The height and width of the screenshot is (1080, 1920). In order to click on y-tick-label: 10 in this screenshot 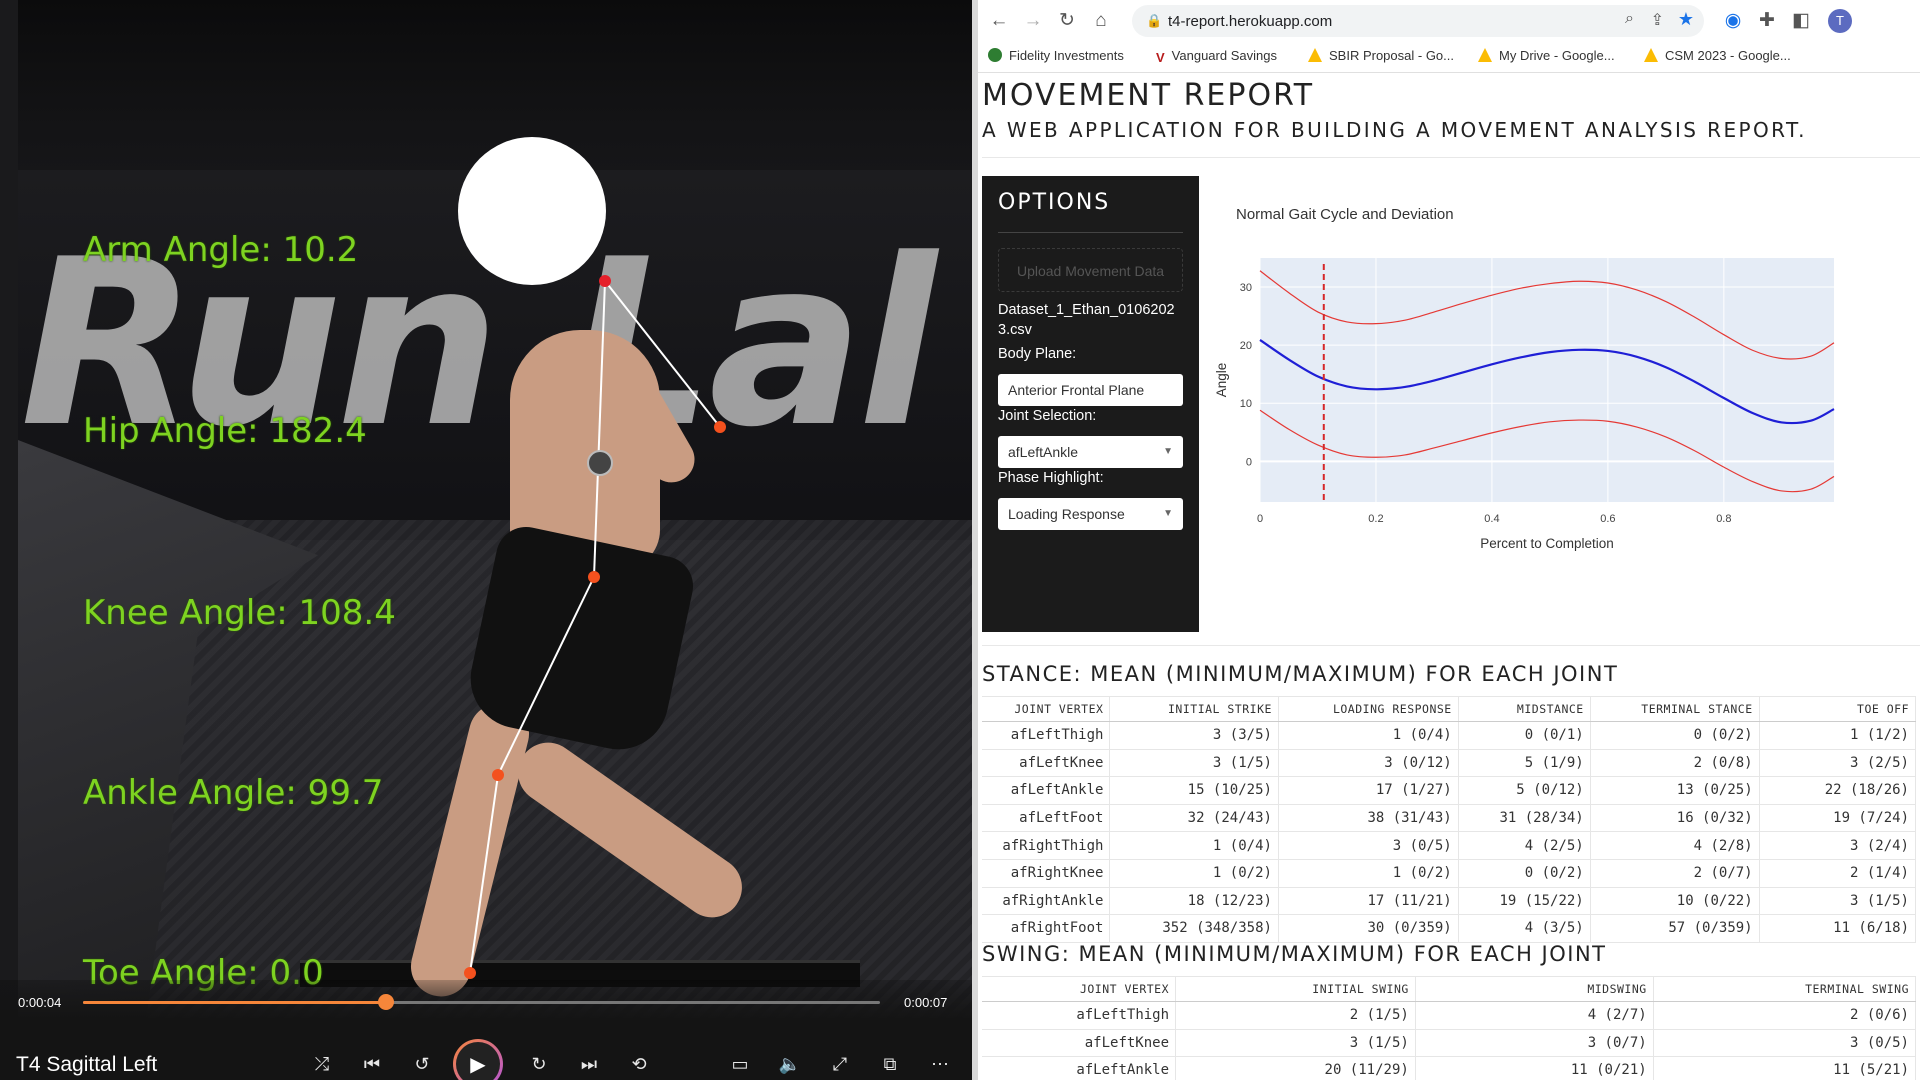, I will do `click(1246, 404)`.